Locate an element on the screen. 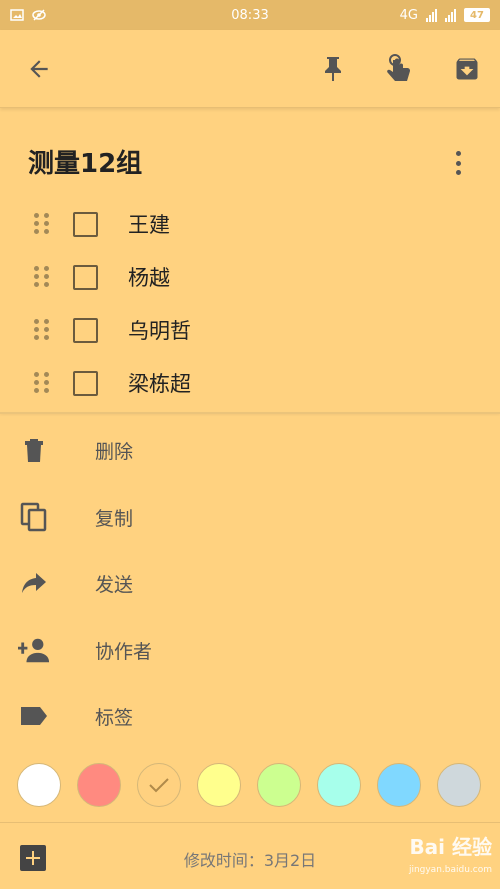 The width and height of the screenshot is (500, 889). archive-icon is located at coordinates (467, 69).